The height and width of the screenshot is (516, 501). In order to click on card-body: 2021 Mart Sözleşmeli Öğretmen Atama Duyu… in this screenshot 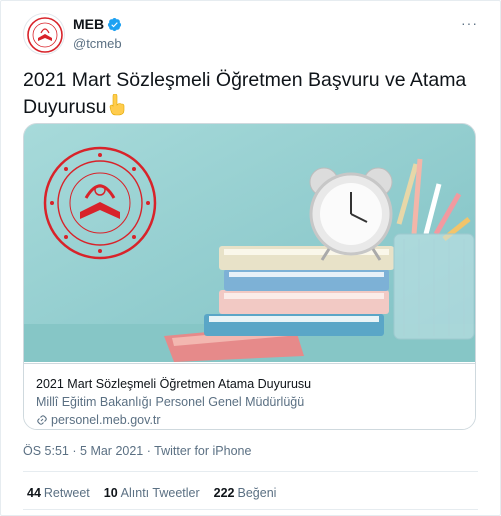, I will do `click(249, 396)`.